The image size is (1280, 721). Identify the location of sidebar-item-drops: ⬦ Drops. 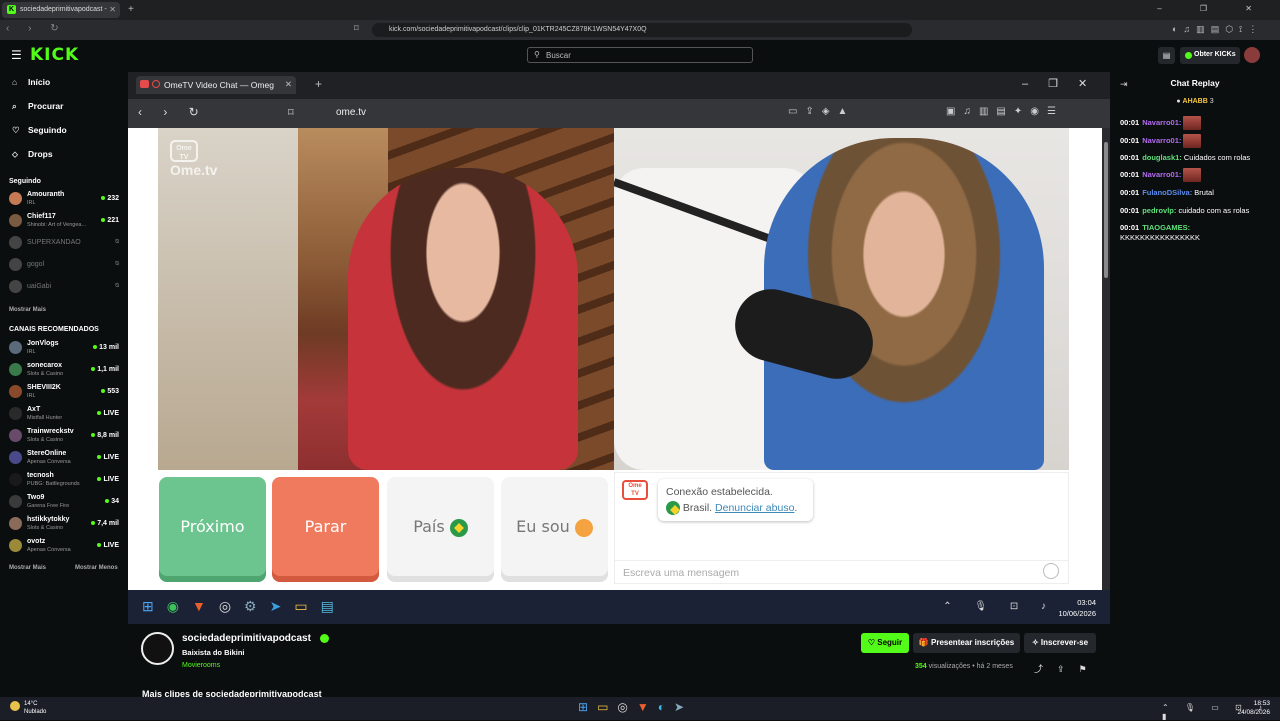
(32, 154).